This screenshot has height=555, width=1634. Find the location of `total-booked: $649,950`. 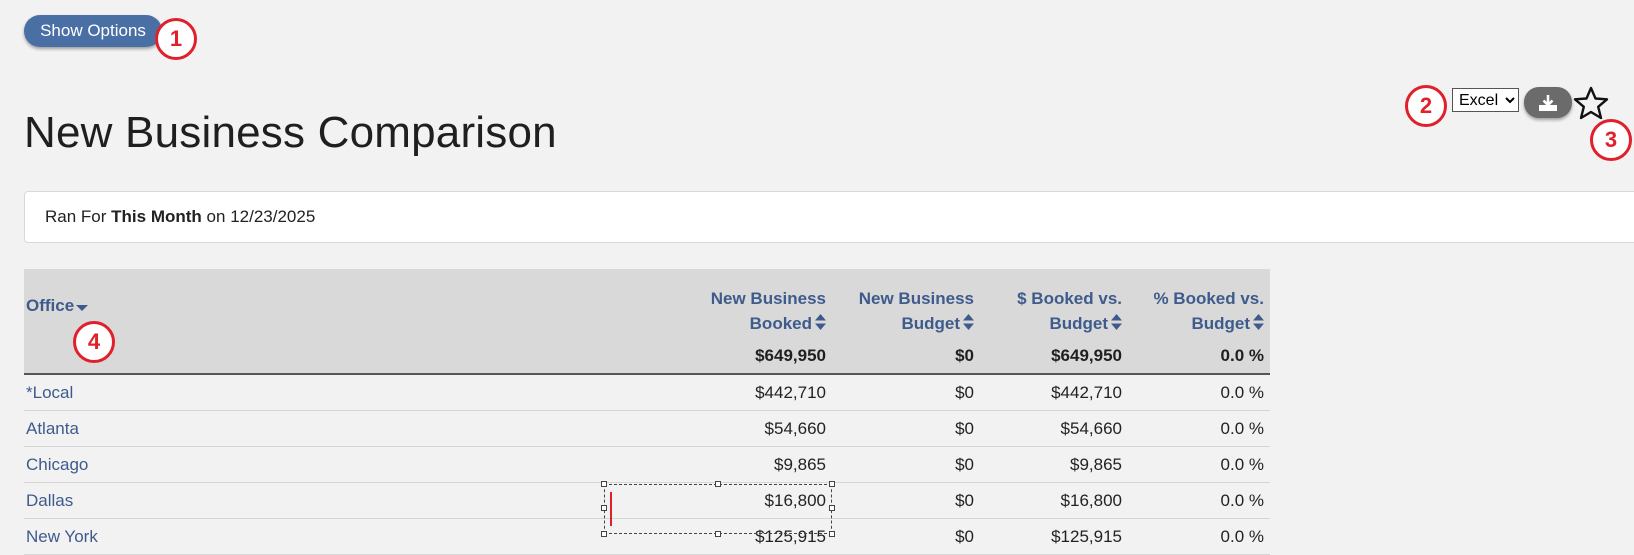

total-booked: $649,950 is located at coordinates (718, 356).